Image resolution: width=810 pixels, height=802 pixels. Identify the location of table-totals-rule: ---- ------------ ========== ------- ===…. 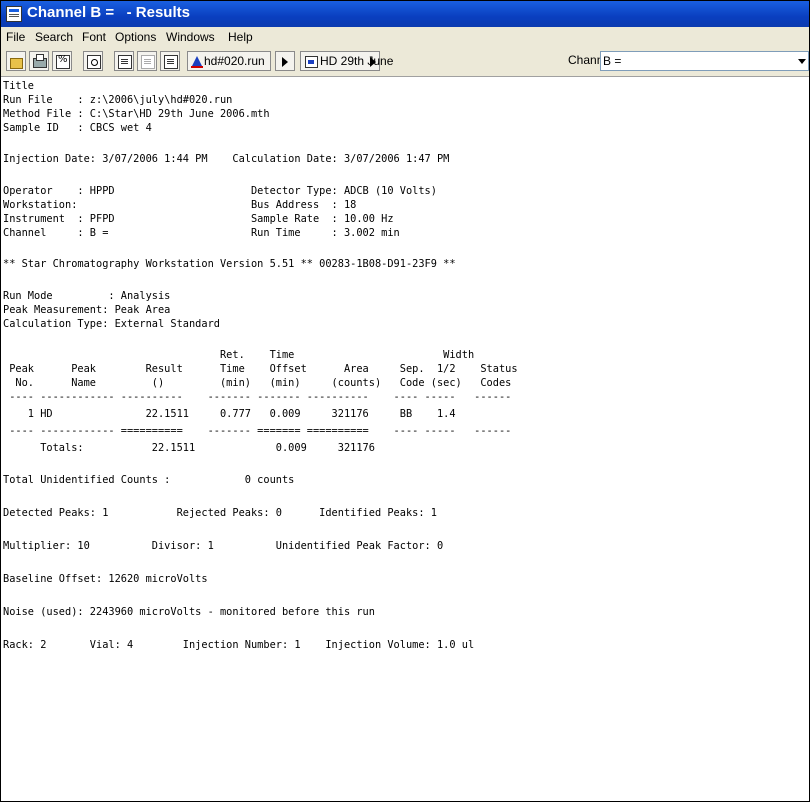
(257, 431).